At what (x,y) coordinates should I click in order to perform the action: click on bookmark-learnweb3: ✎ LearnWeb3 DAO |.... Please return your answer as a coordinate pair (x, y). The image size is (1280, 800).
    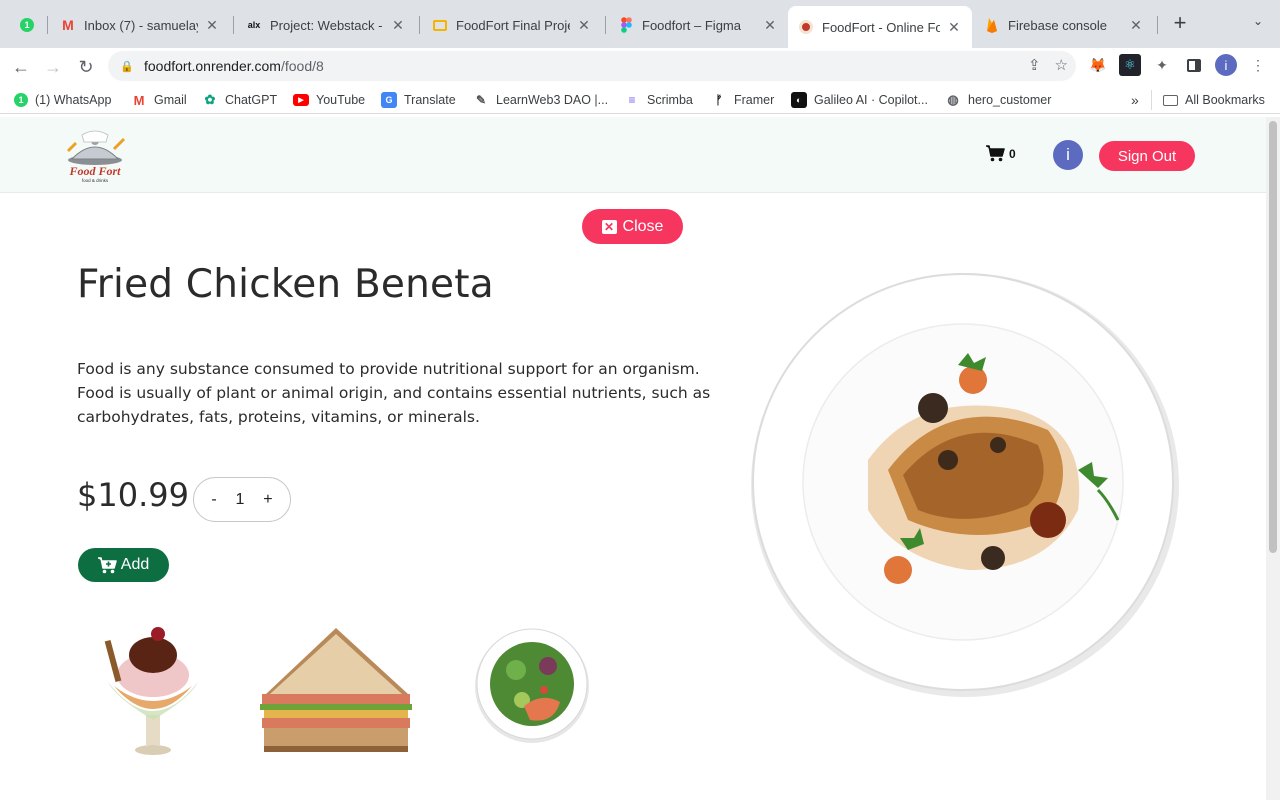
    Looking at the image, I should click on (540, 100).